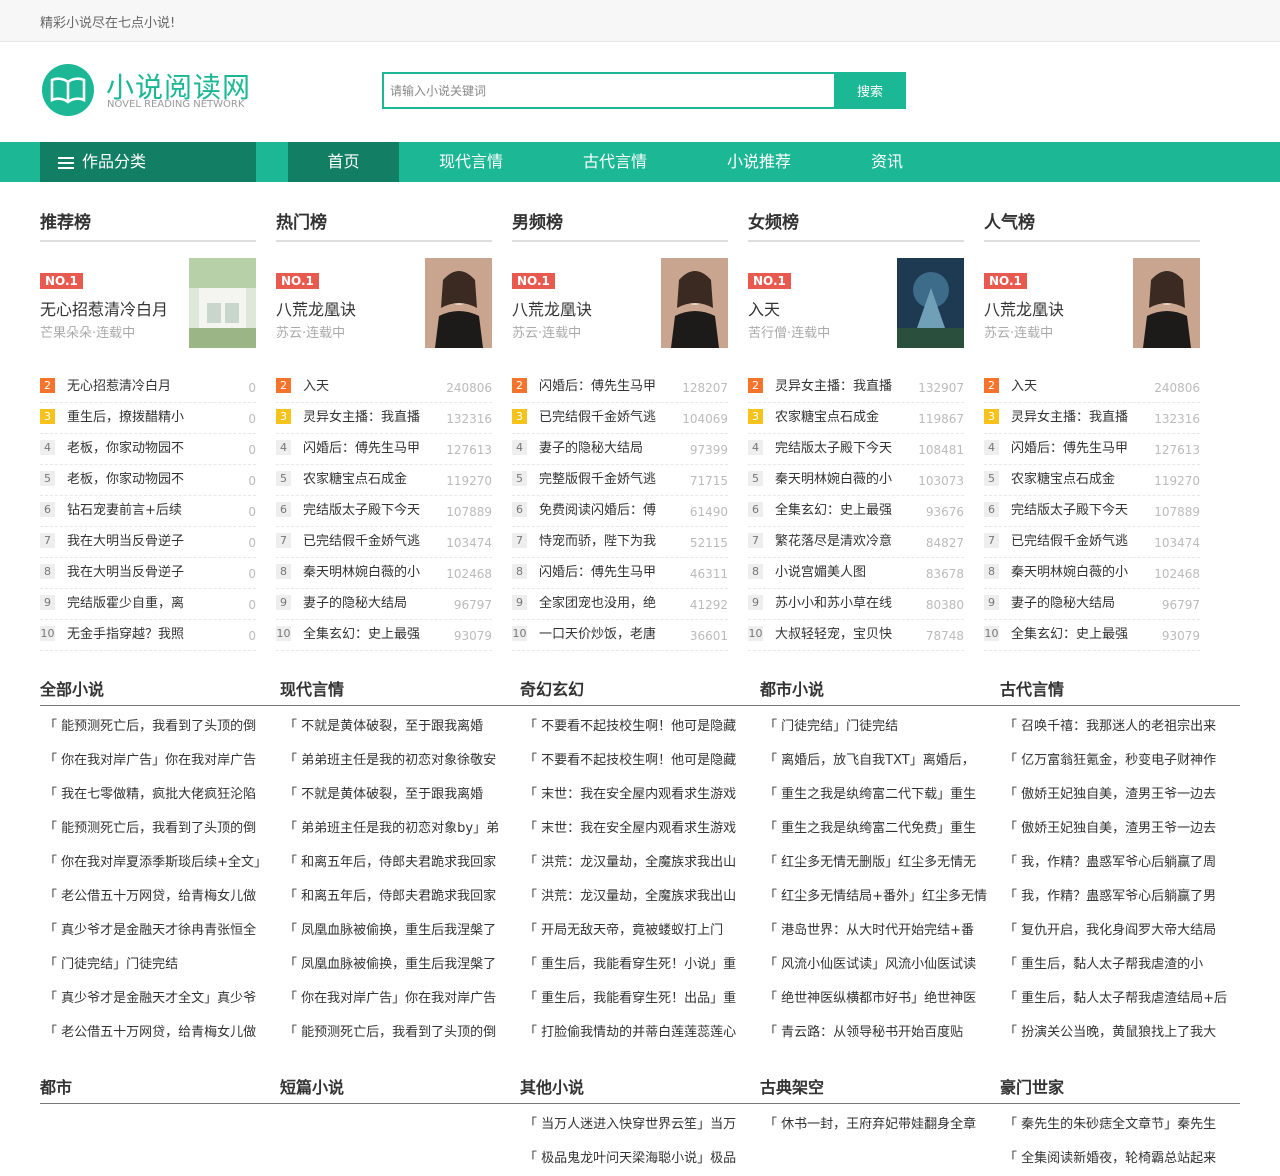 The height and width of the screenshot is (1176, 1280). I want to click on list-item: 9 苏小小和苏小草在线 80380, so click(856, 604).